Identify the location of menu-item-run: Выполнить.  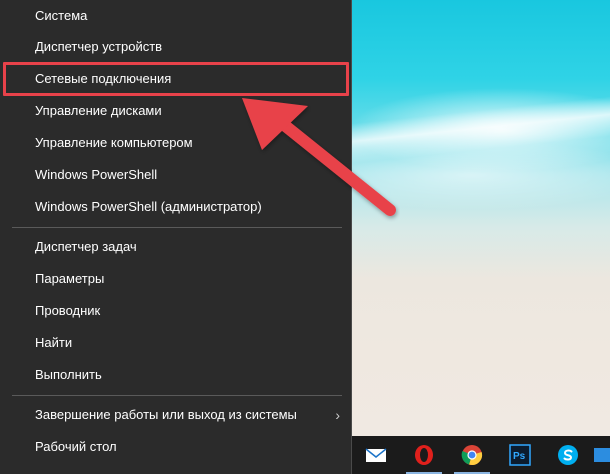
(176, 375).